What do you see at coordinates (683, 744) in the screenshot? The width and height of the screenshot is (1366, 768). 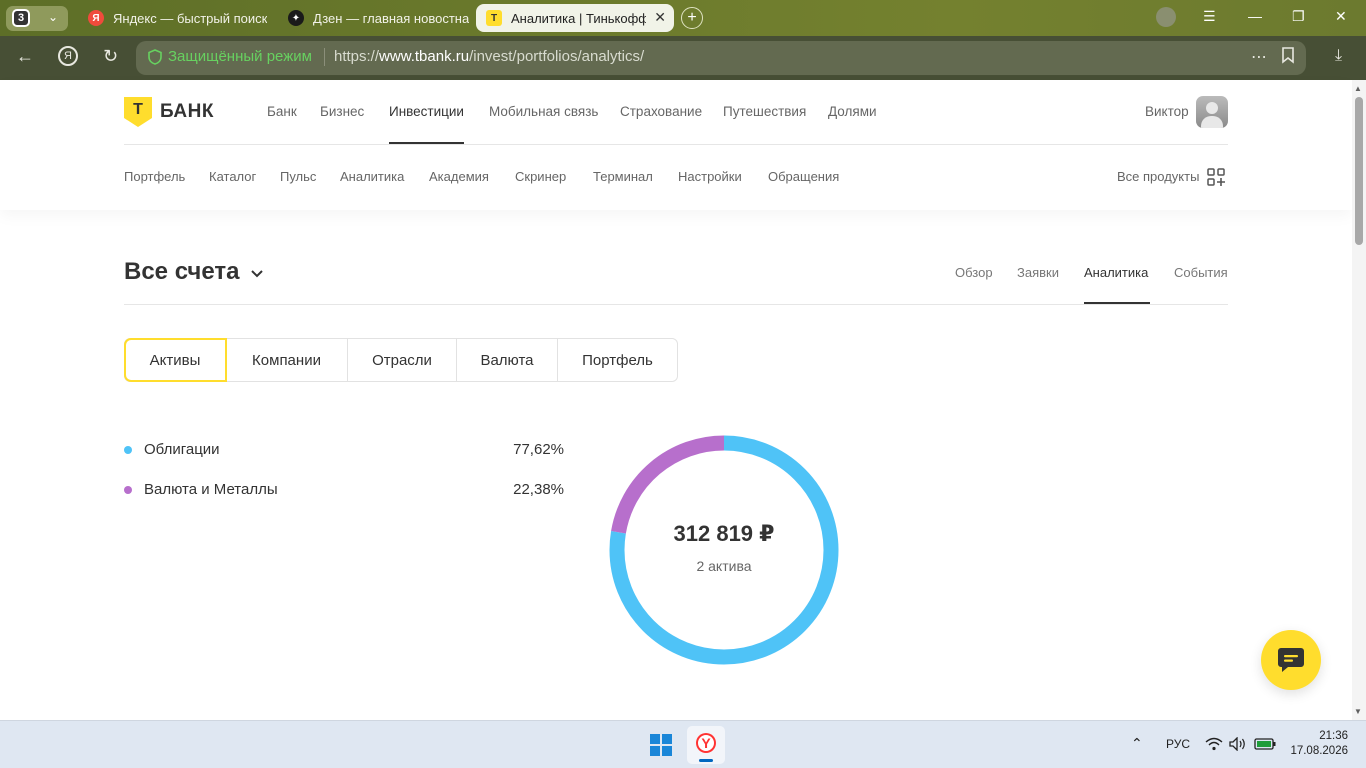 I see `windows-taskbar` at bounding box center [683, 744].